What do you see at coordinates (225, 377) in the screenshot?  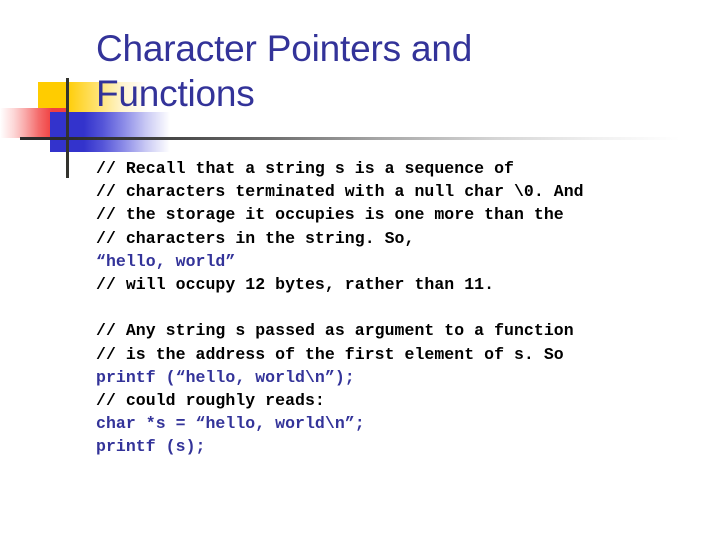 I see `code-line: printf (“hello, world\n”);` at bounding box center [225, 377].